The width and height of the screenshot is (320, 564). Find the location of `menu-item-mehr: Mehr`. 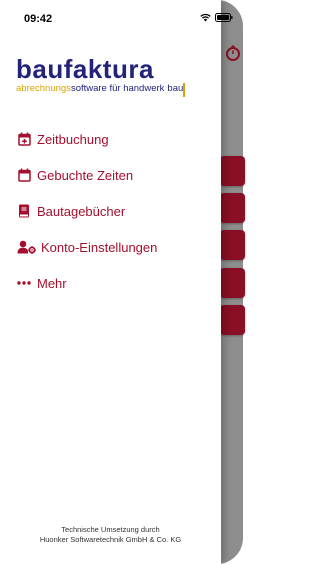

menu-item-mehr: Mehr is located at coordinates (116, 283).